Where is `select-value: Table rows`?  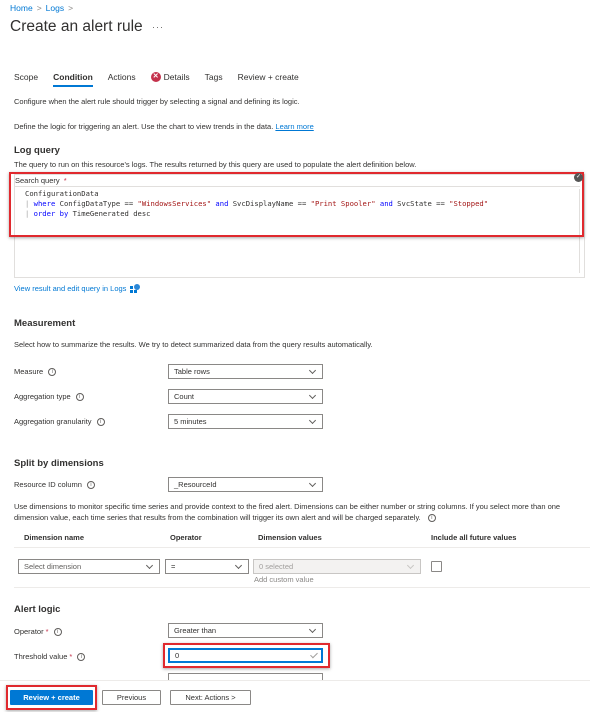
select-value: Table rows is located at coordinates (192, 371).